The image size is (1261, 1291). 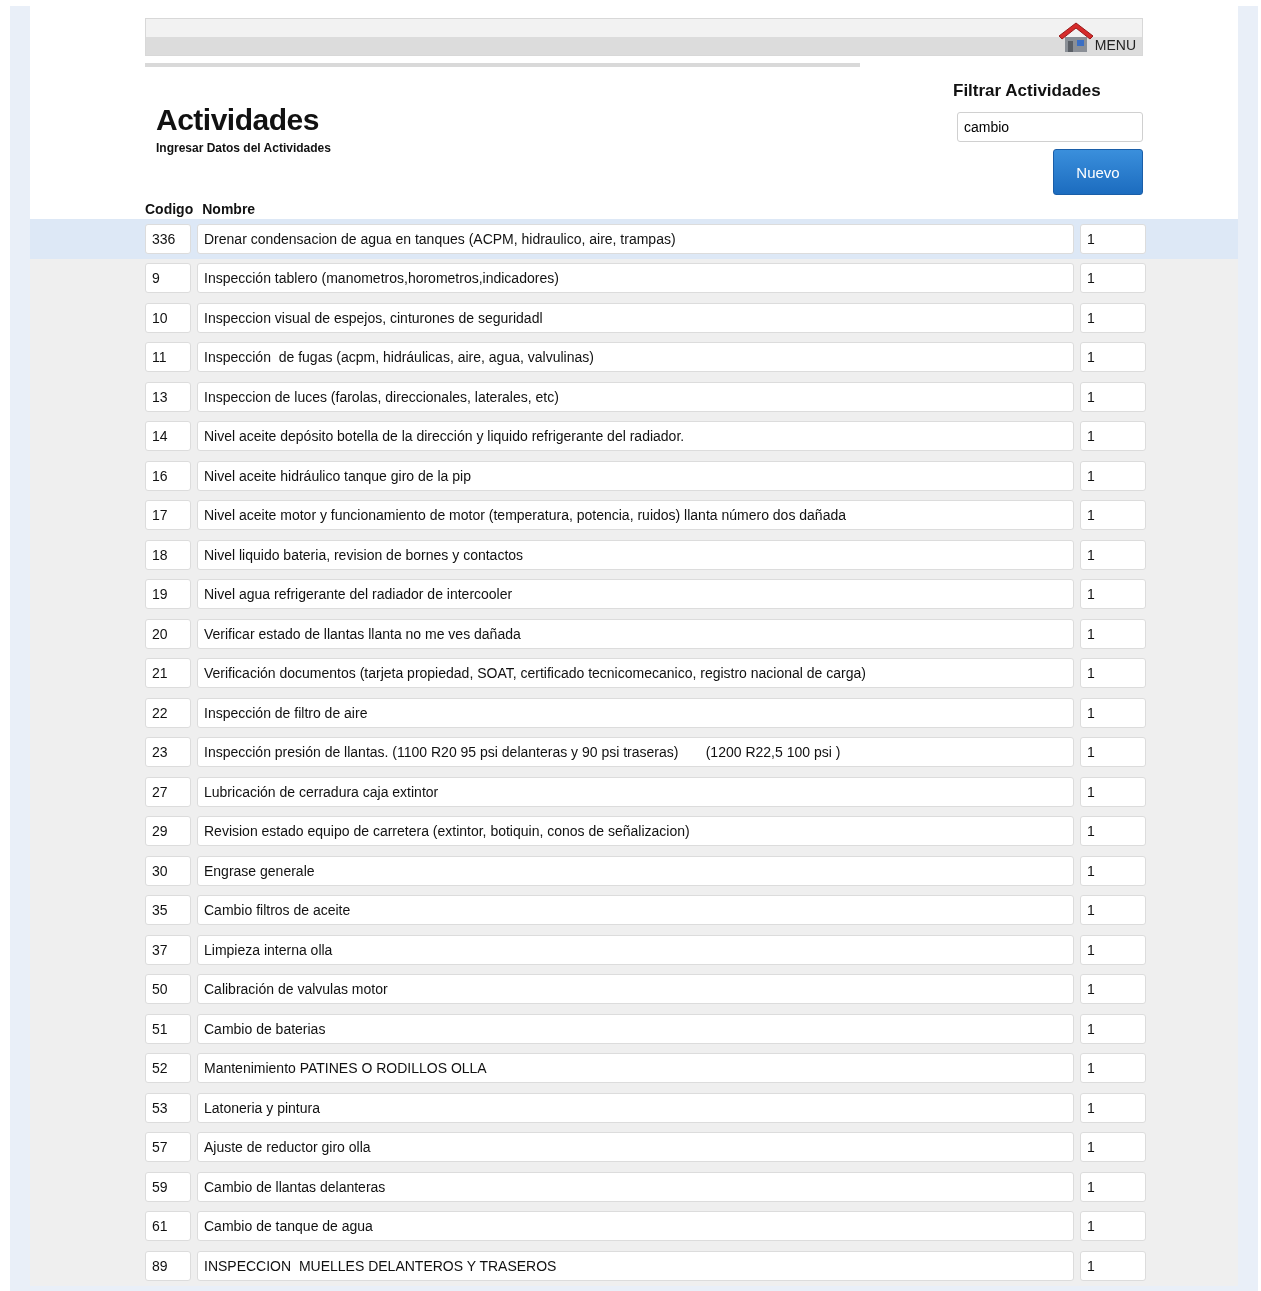 I want to click on table-row: 35 Cambio filtros de aceite 1, so click(x=634, y=910).